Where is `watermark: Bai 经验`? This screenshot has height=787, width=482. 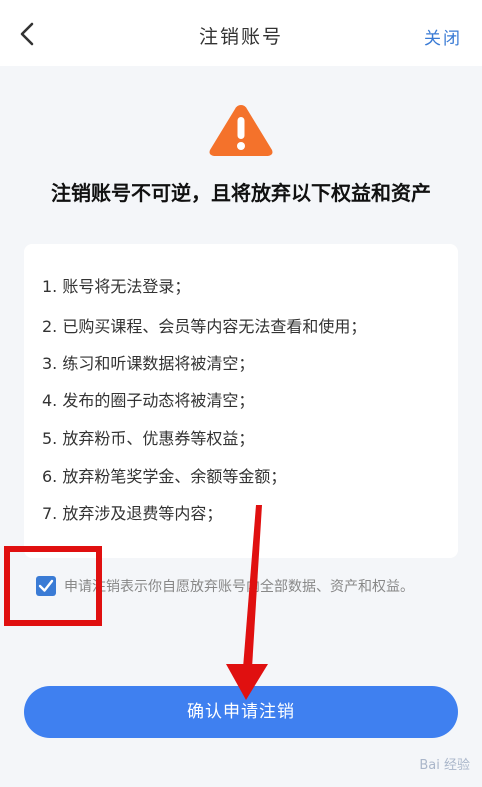 watermark: Bai 经验 is located at coordinates (444, 765).